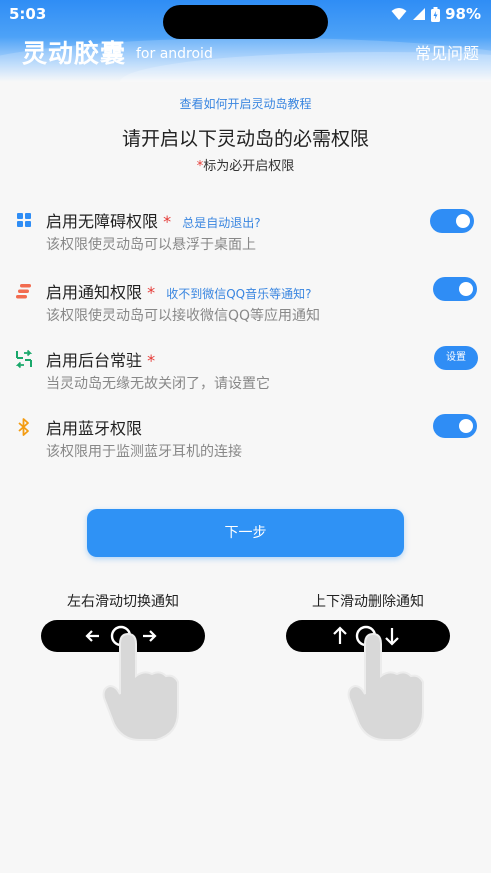  What do you see at coordinates (238, 294) in the screenshot?
I see `notification-help-link: 收不到微信QQ音乐等通知?` at bounding box center [238, 294].